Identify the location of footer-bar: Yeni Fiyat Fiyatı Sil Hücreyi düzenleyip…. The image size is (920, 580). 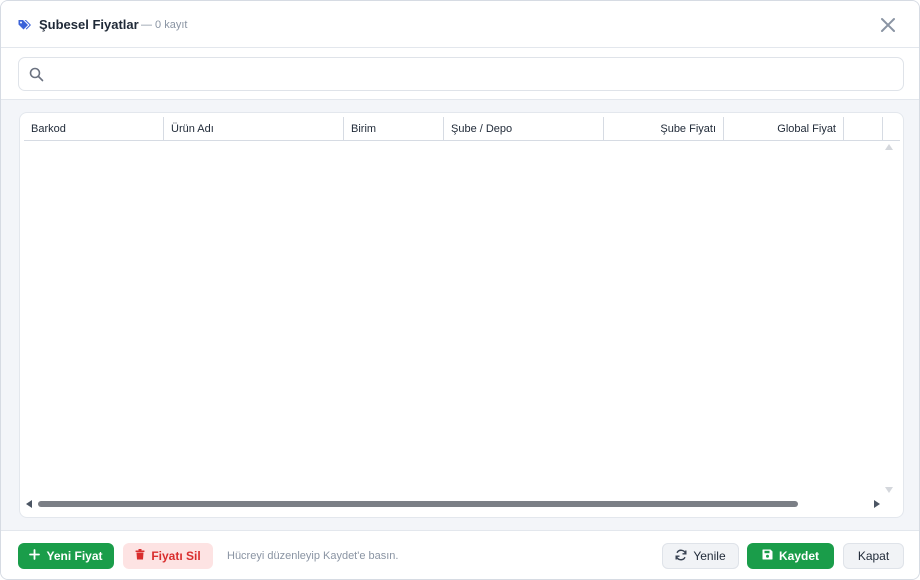
(460, 554).